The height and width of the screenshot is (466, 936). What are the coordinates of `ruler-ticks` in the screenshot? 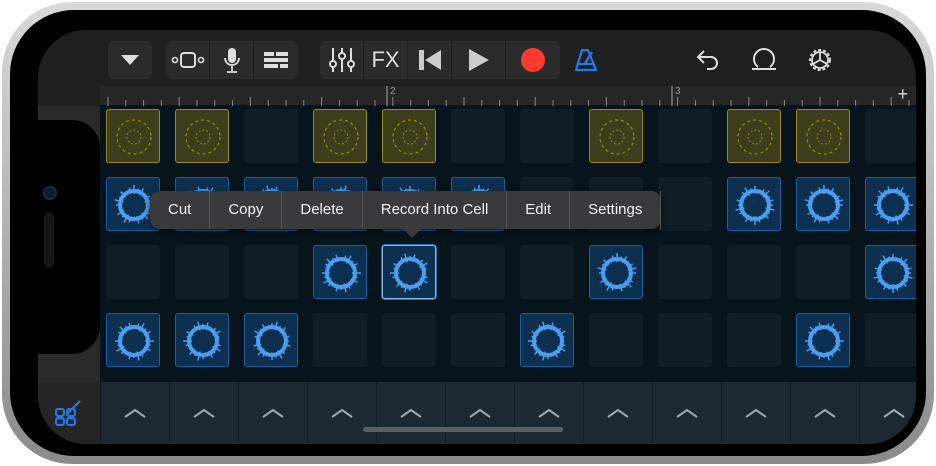 It's located at (508, 96).